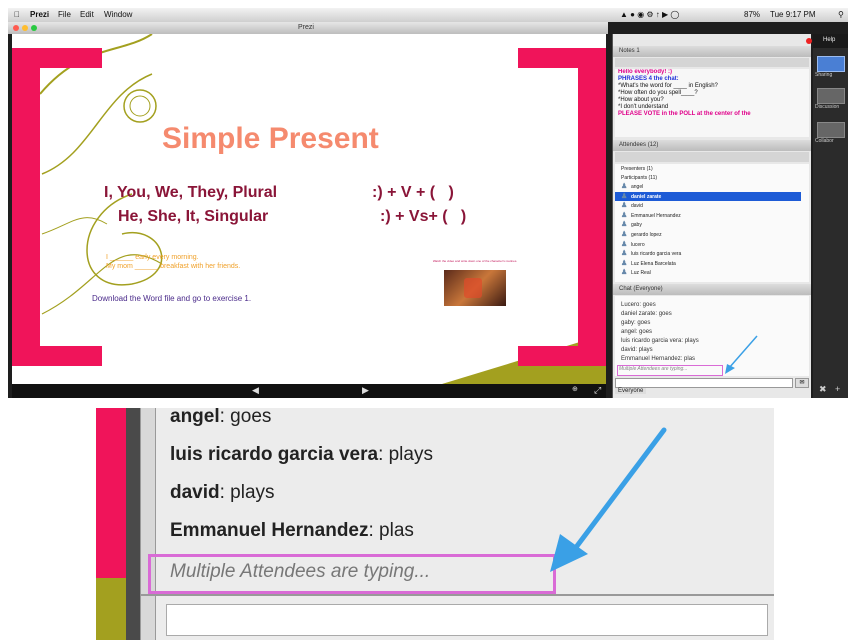  Describe the element at coordinates (641, 289) in the screenshot. I see `chat-pod-title: Chat (Everyone)` at that location.